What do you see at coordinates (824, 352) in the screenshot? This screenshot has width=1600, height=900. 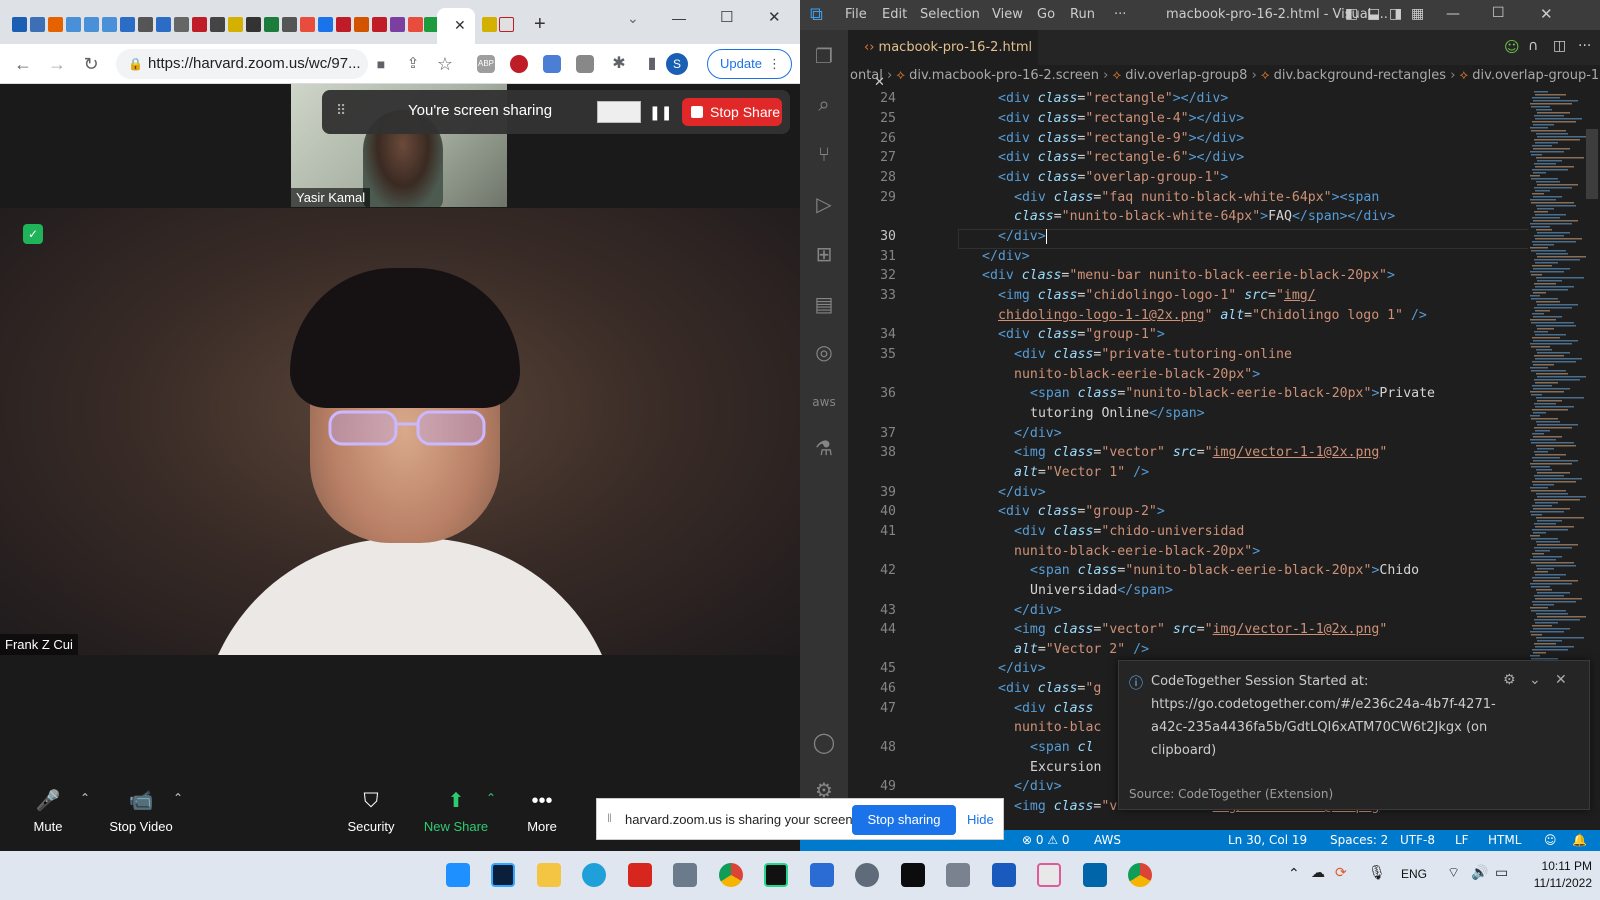 I see `codetogether-icon: ◎` at bounding box center [824, 352].